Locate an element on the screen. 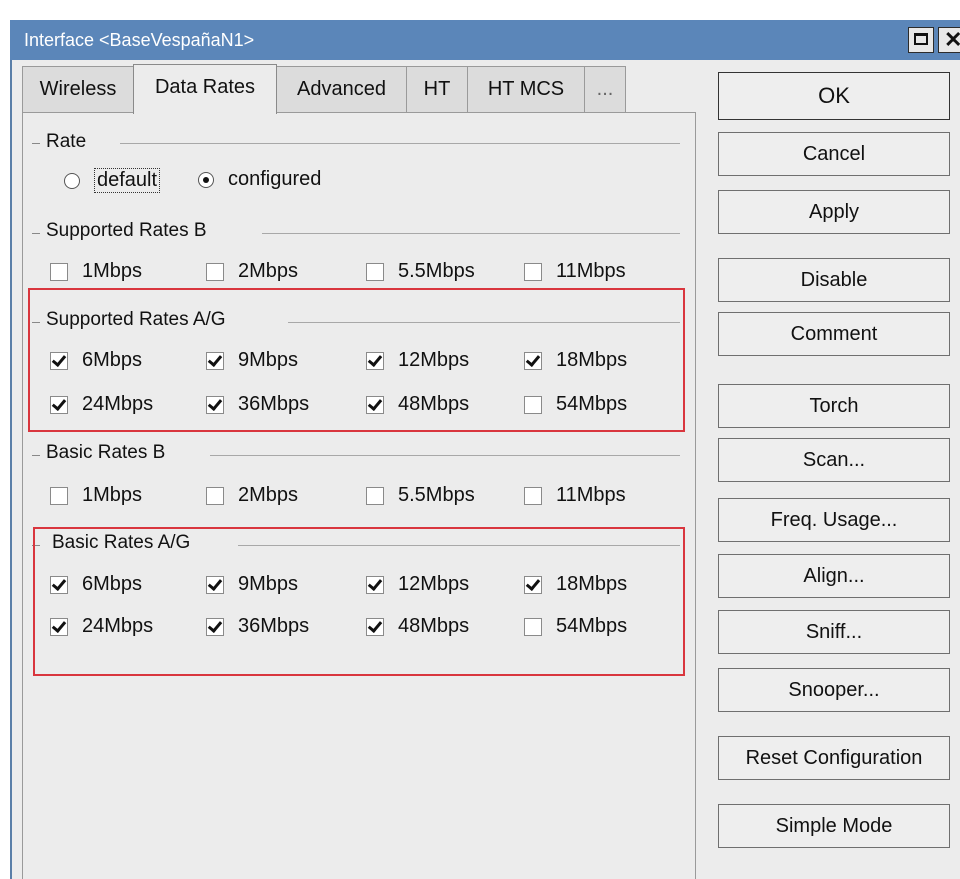 The height and width of the screenshot is (879, 960). tab-label: Advanced is located at coordinates (341, 89).